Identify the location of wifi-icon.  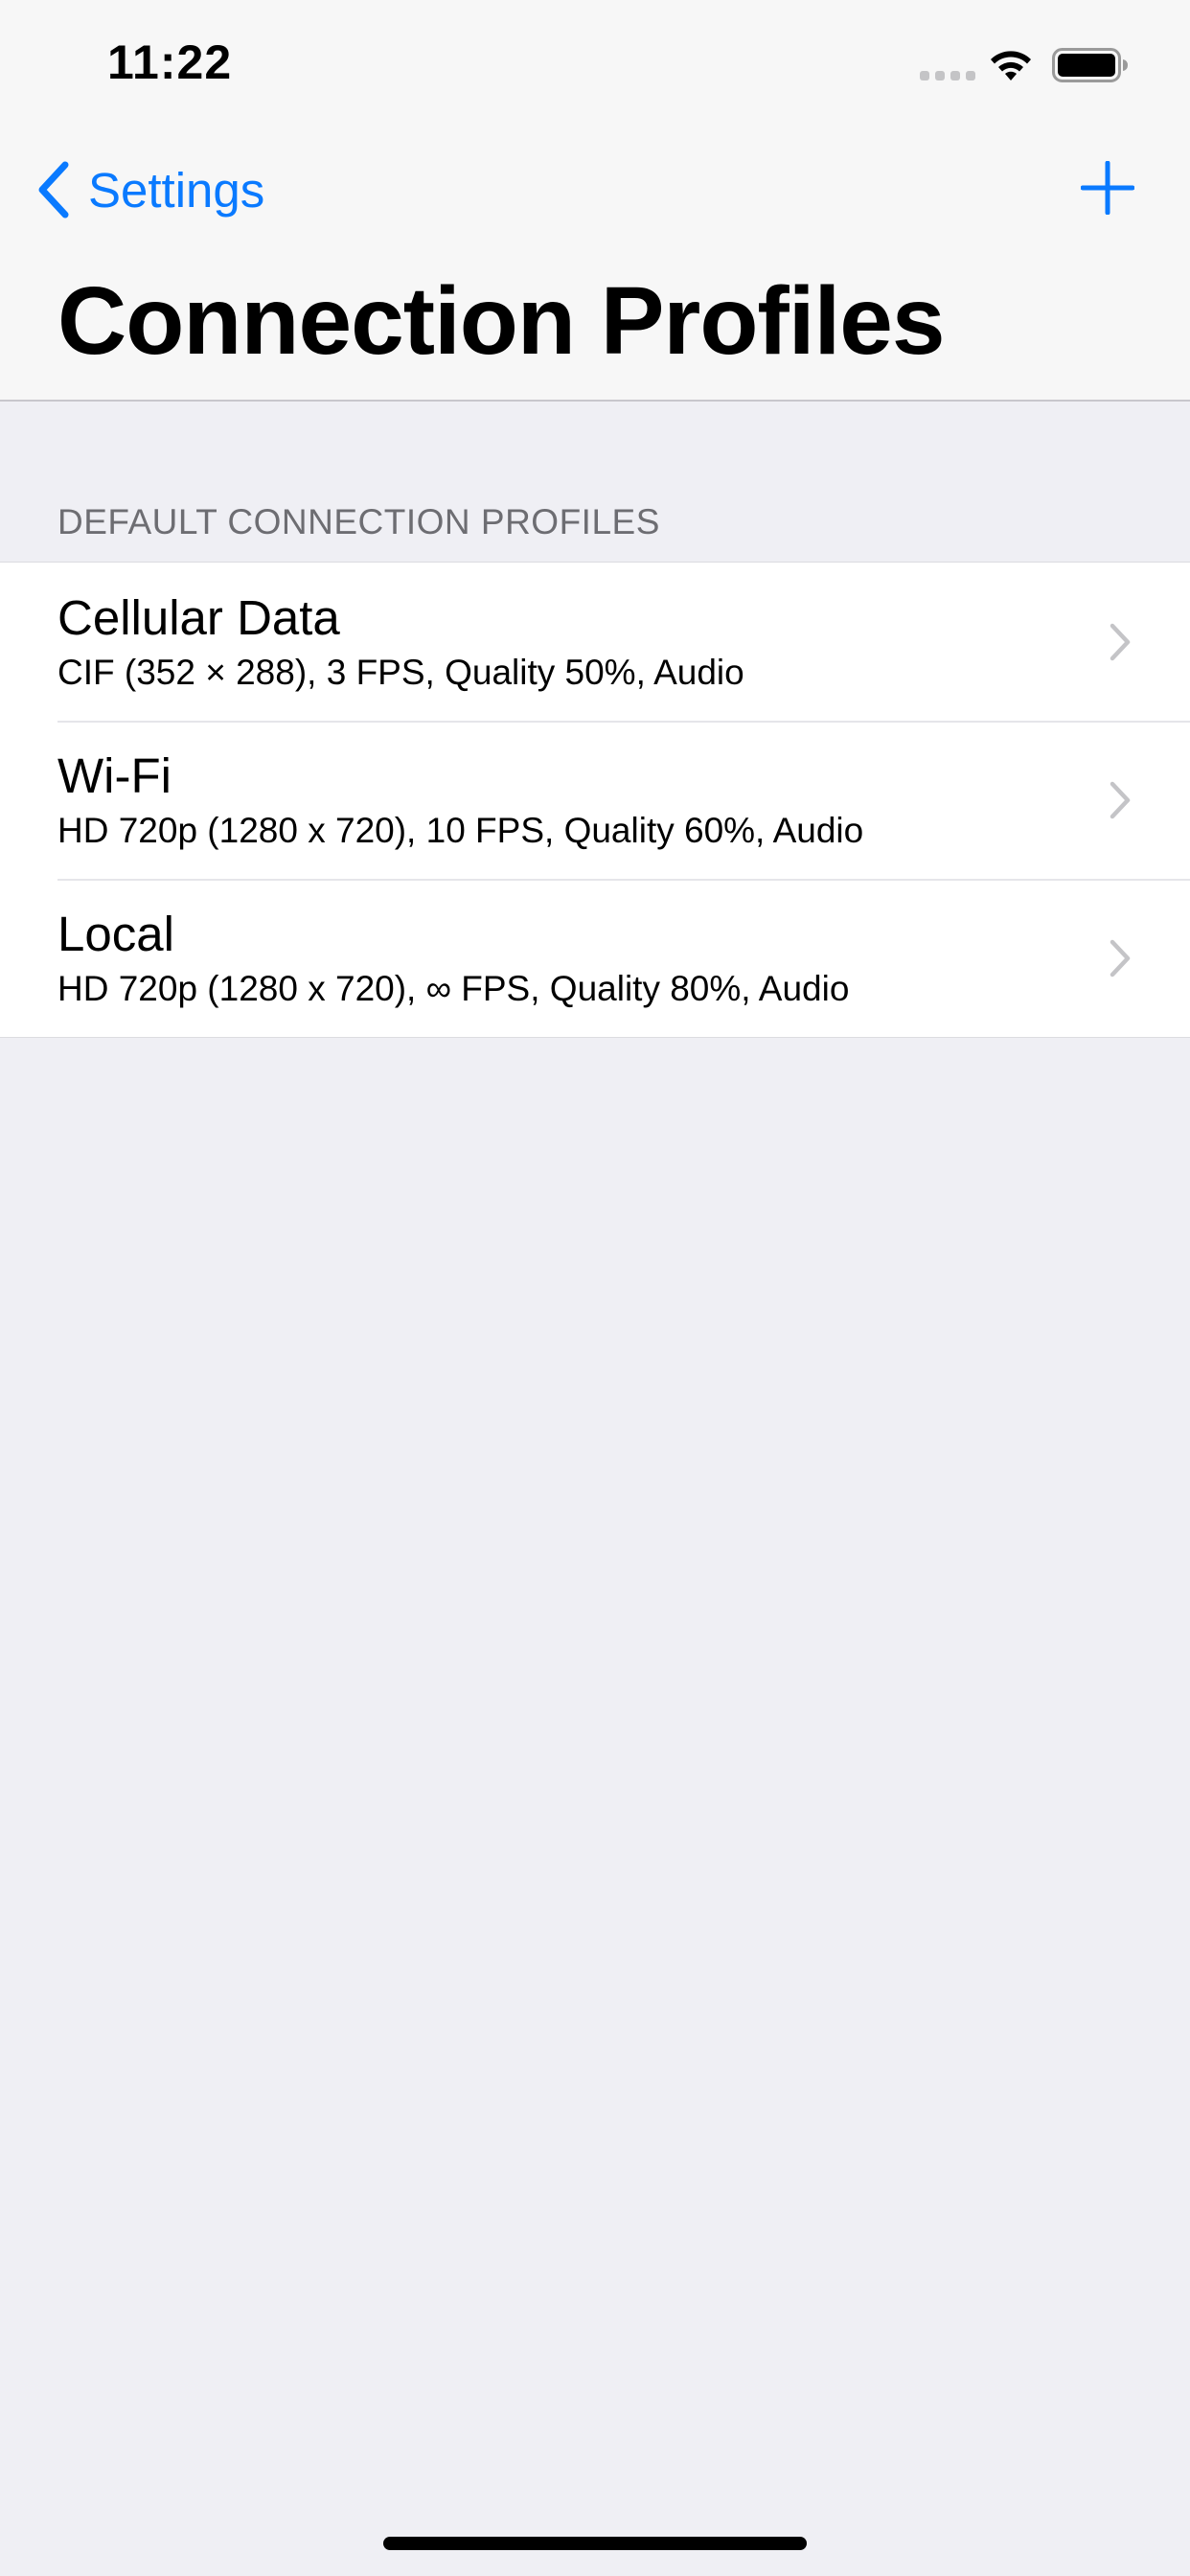
(1011, 65).